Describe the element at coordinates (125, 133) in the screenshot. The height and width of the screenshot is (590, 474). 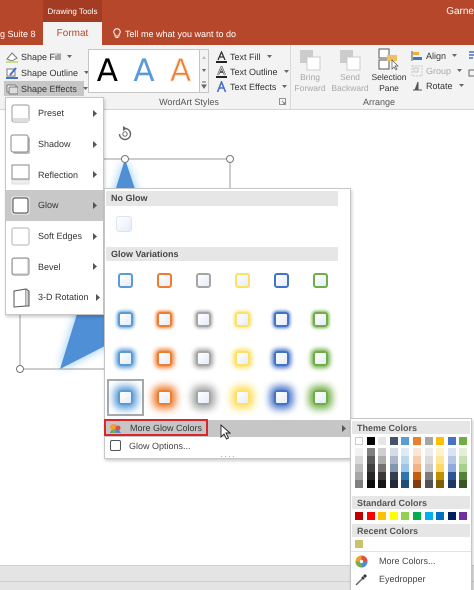
I see `rotate-handle` at that location.